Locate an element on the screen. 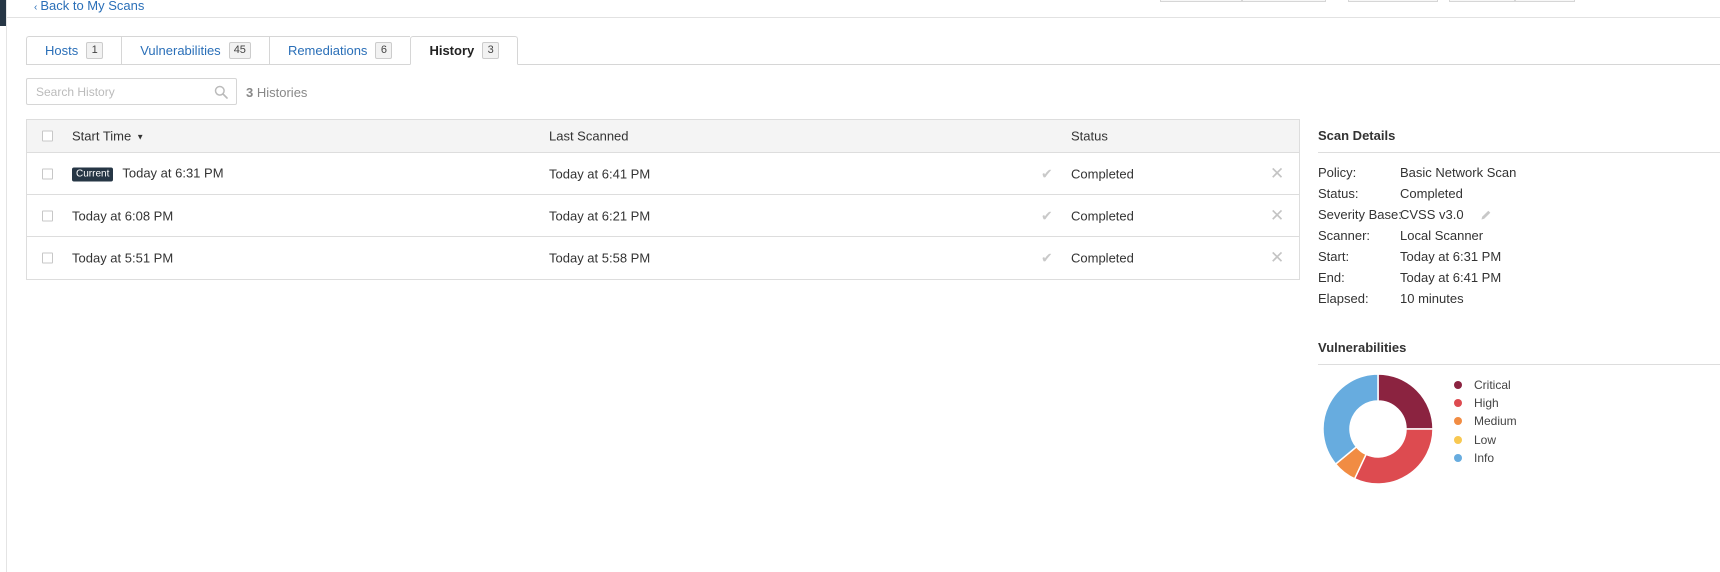  donut-slice-info is located at coordinates (1350, 419).